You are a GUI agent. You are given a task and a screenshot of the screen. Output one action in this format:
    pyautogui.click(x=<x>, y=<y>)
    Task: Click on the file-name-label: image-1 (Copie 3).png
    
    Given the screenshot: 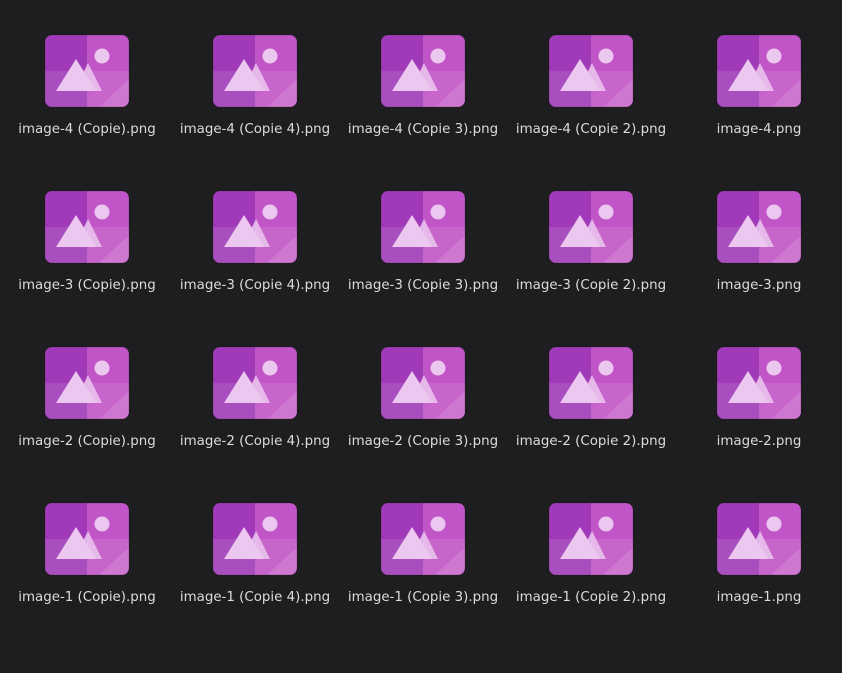 What is the action you would take?
    pyautogui.click(x=423, y=597)
    